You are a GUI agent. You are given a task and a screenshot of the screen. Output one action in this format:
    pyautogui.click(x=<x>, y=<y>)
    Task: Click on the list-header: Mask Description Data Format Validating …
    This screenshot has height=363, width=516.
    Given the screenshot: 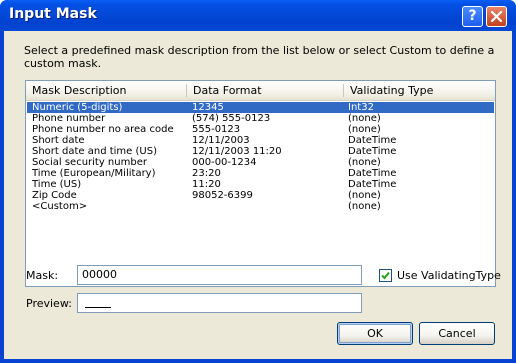 What is the action you would take?
    pyautogui.click(x=260, y=91)
    